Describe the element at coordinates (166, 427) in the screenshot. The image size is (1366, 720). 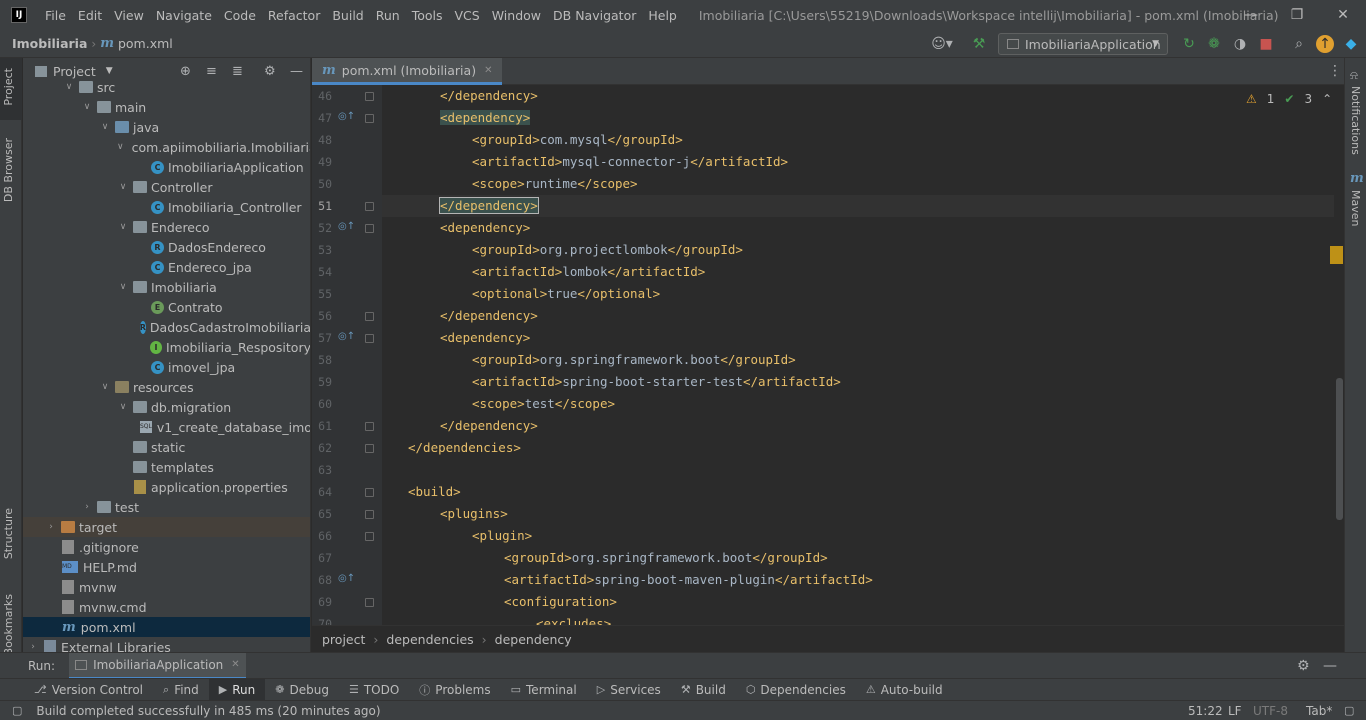
I see `tree-item: SQL v1_create_database_imovel.sq` at that location.